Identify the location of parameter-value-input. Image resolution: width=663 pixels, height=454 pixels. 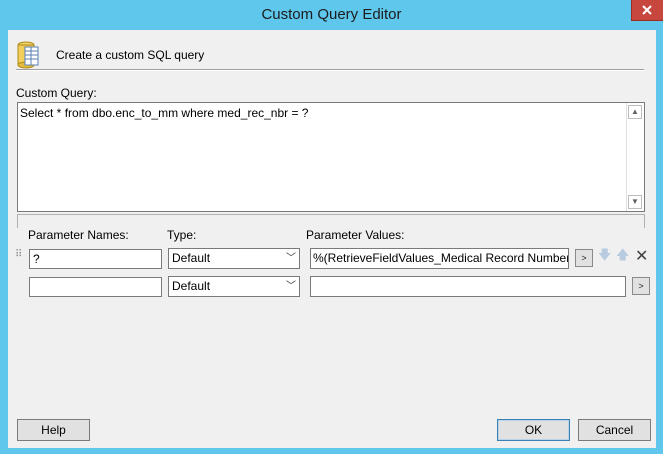
(468, 286).